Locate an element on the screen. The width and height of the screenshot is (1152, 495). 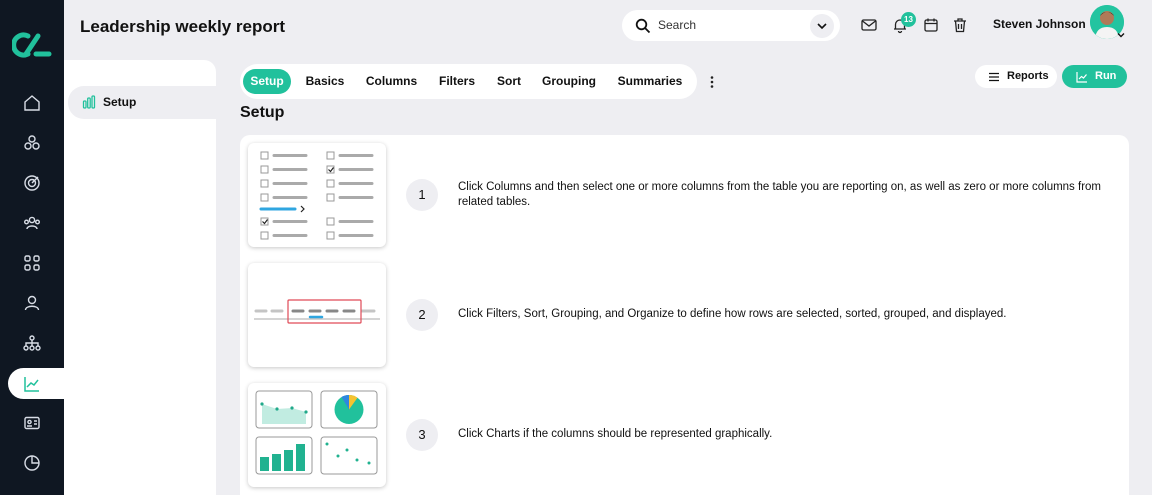
id-card-icon is located at coordinates (32, 423).